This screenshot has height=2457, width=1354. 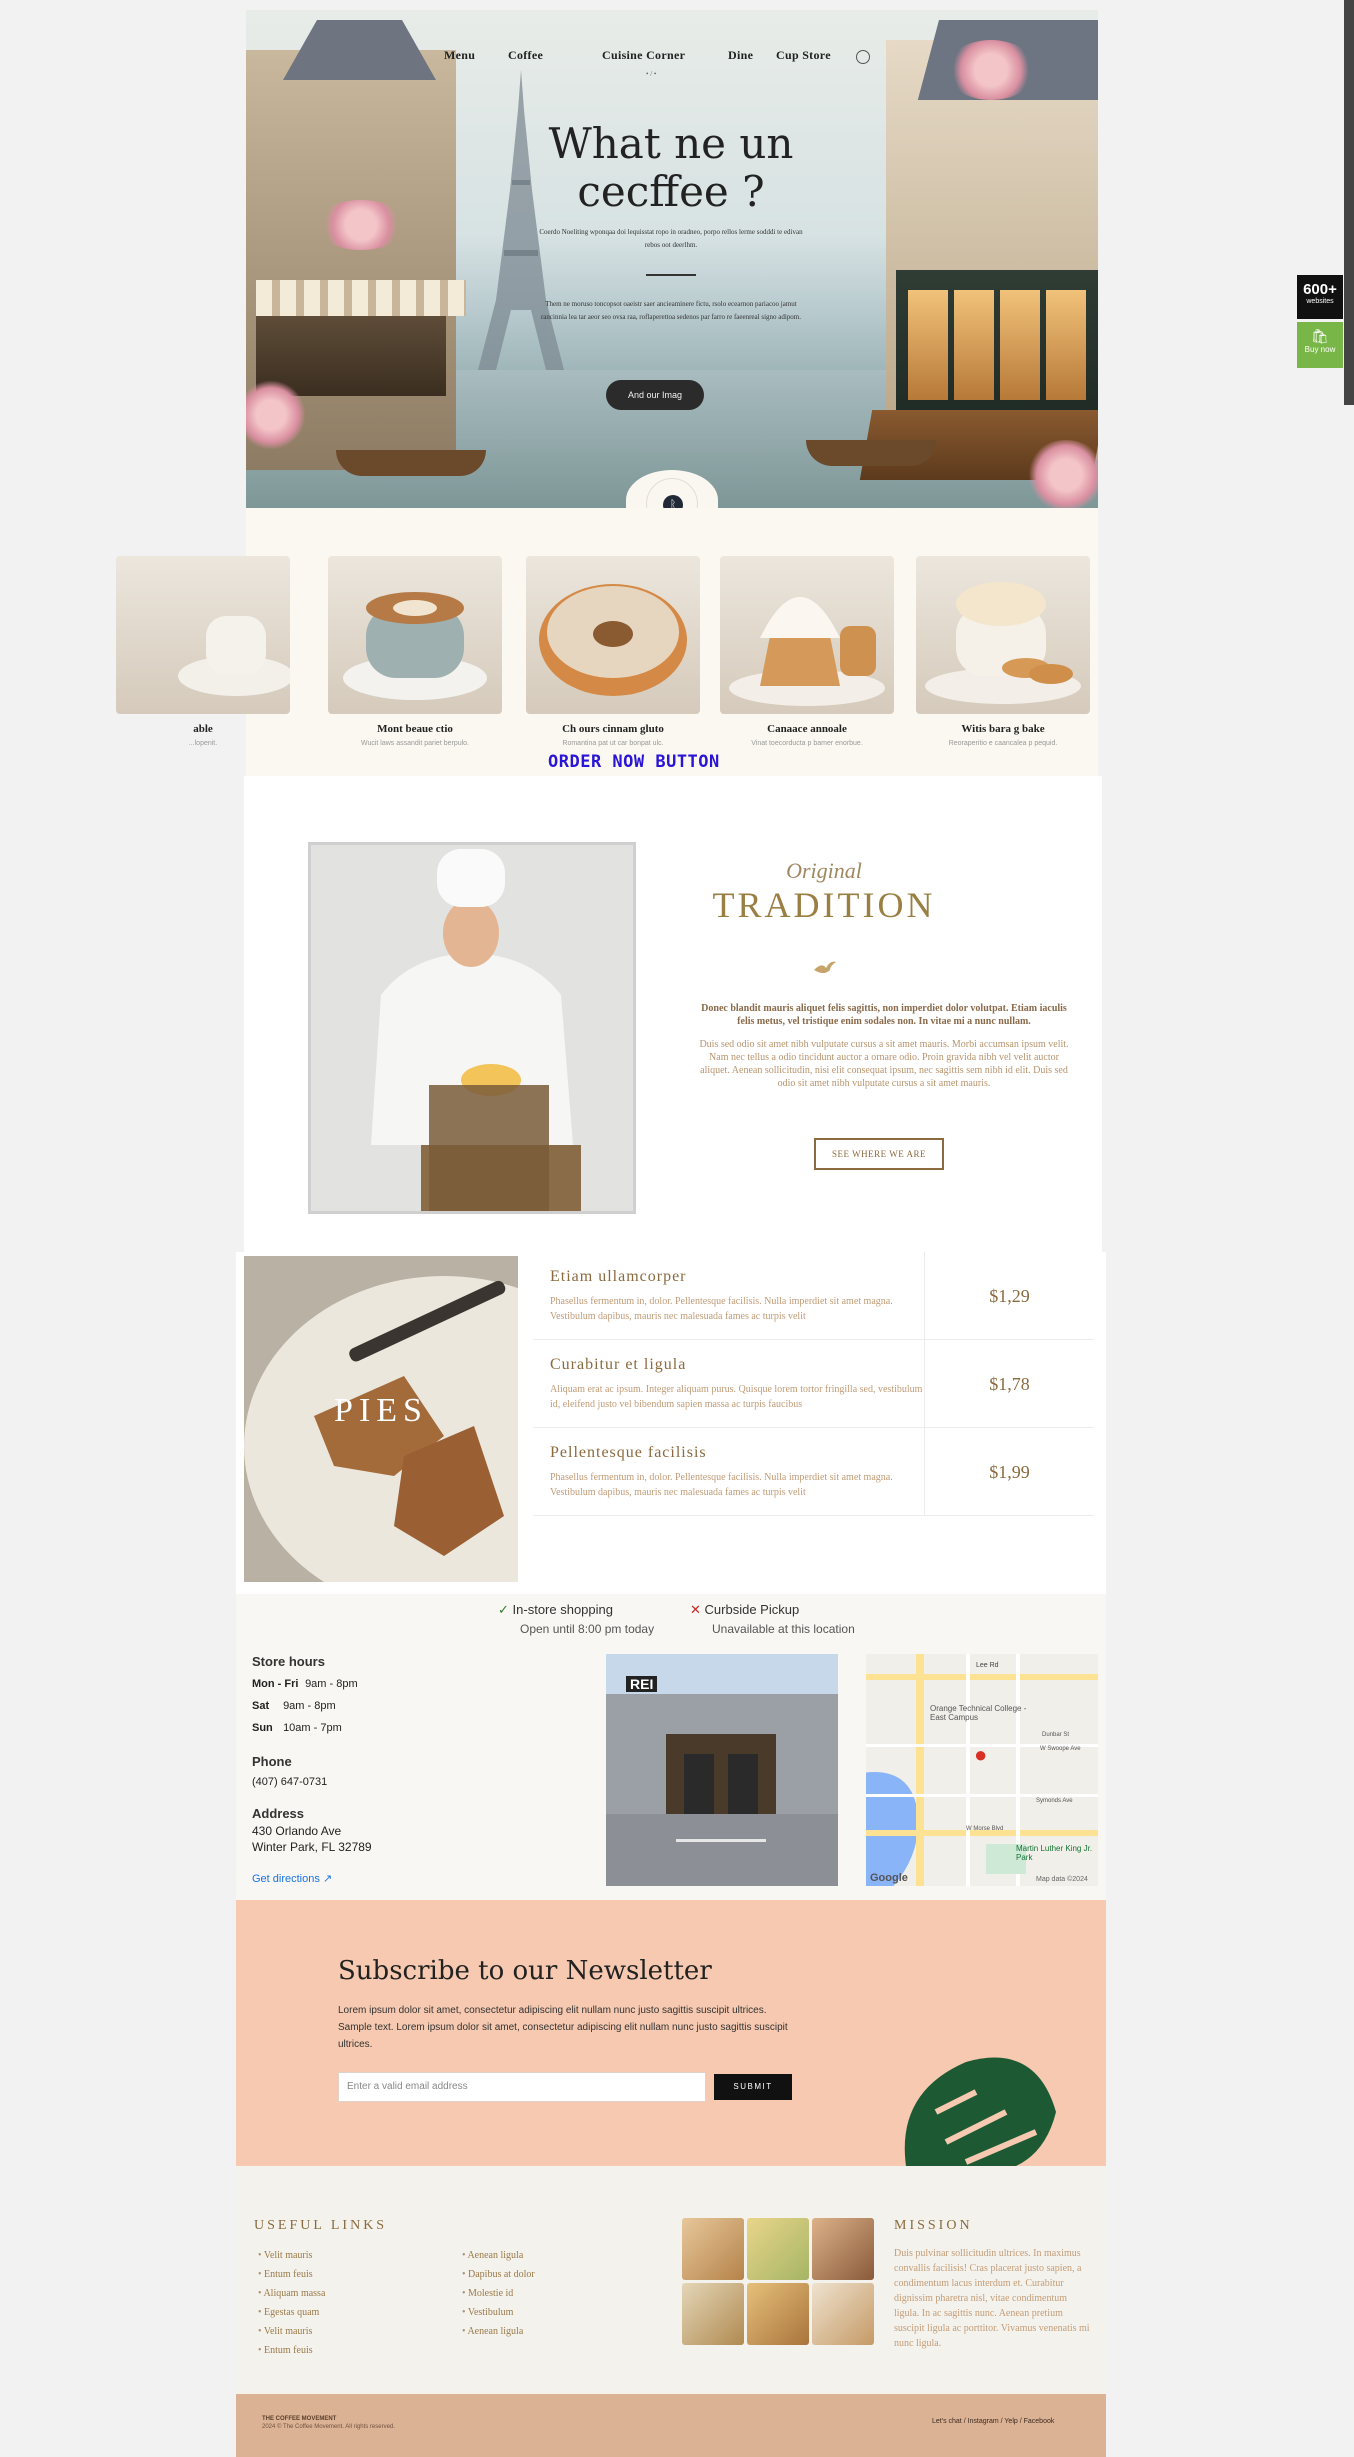 What do you see at coordinates (286, 1879) in the screenshot?
I see `get-directions-label: Get directions` at bounding box center [286, 1879].